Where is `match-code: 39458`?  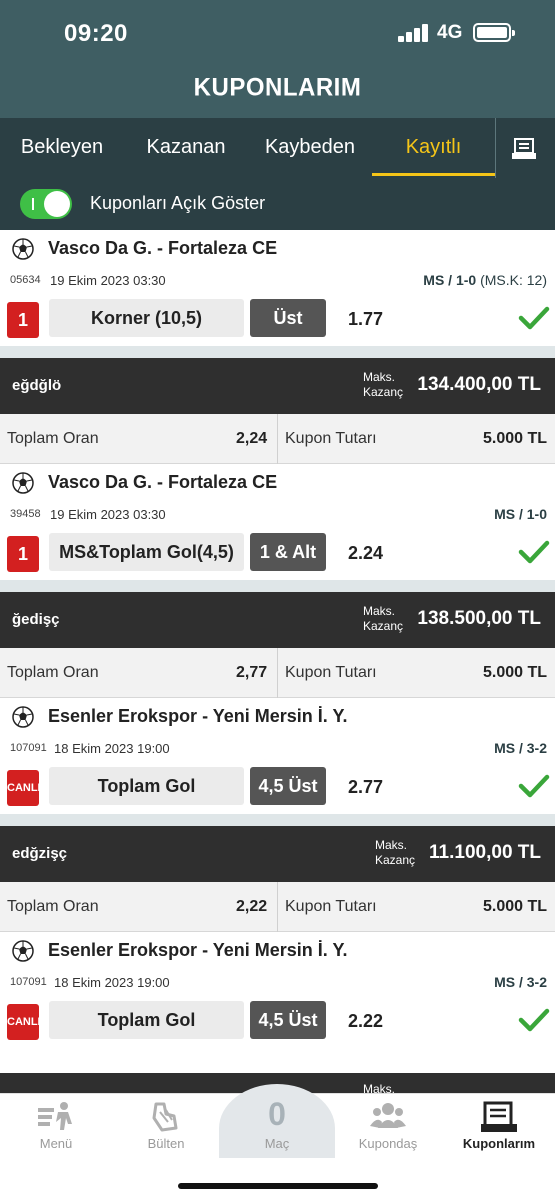 match-code: 39458 is located at coordinates (25, 514).